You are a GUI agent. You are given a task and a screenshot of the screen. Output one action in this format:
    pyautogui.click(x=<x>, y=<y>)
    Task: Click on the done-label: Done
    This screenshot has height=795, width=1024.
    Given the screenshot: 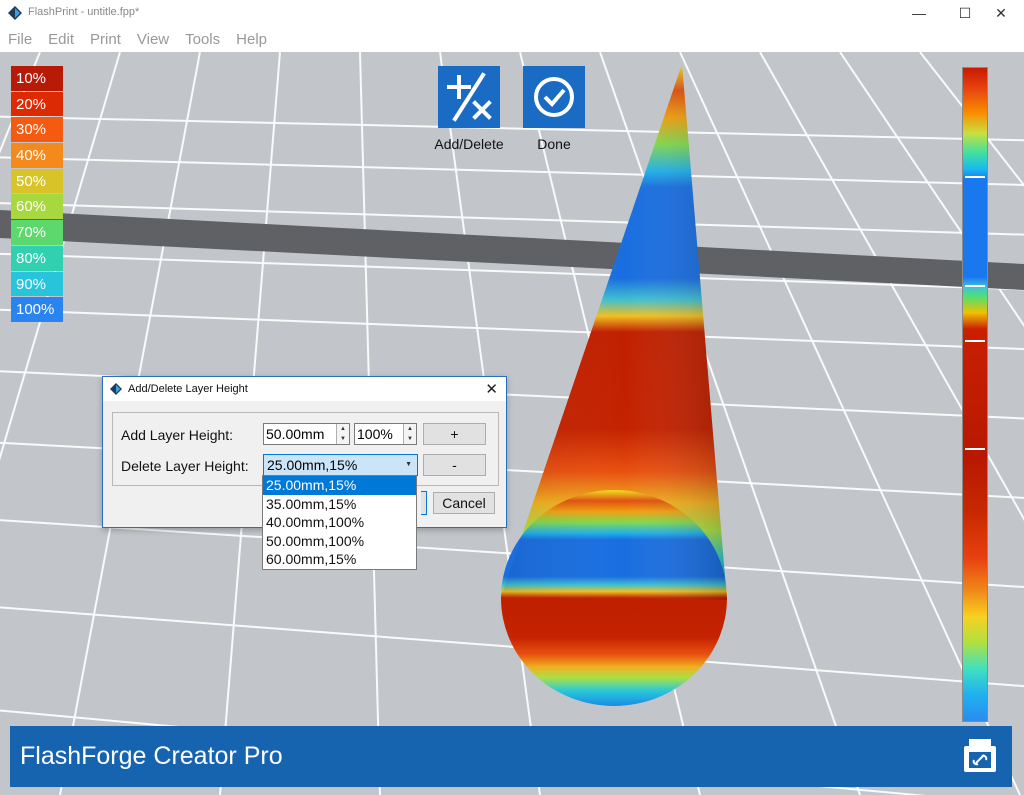 What is the action you would take?
    pyautogui.click(x=554, y=144)
    